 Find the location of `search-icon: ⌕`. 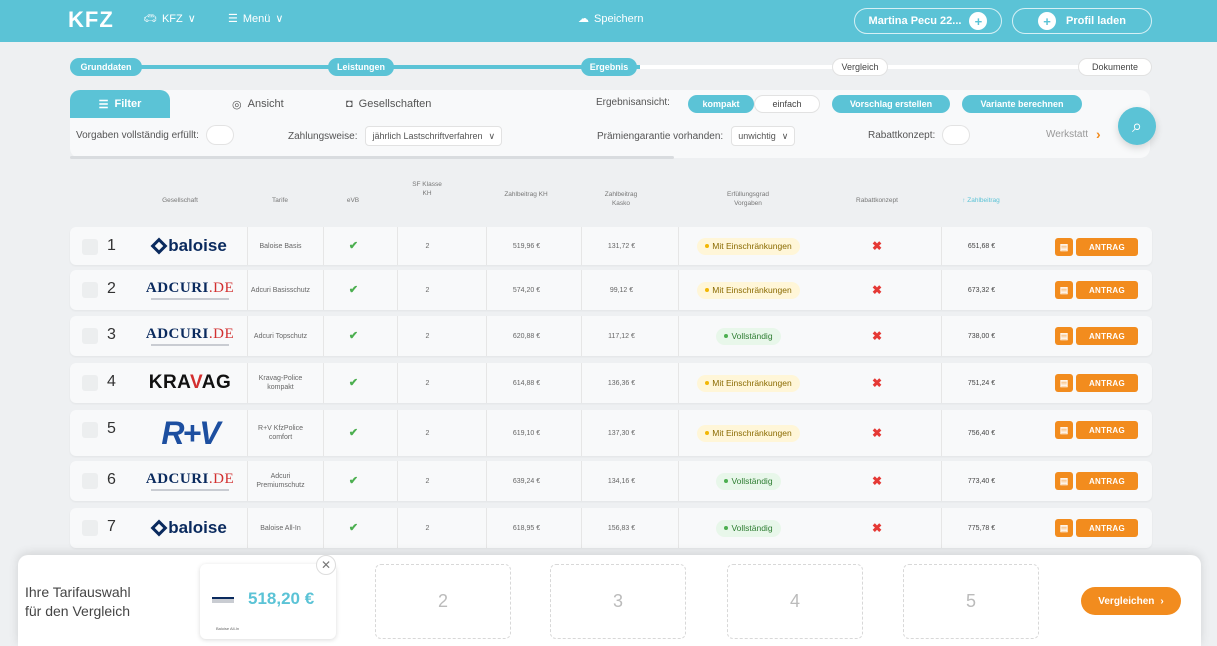

search-icon: ⌕ is located at coordinates (1137, 125).